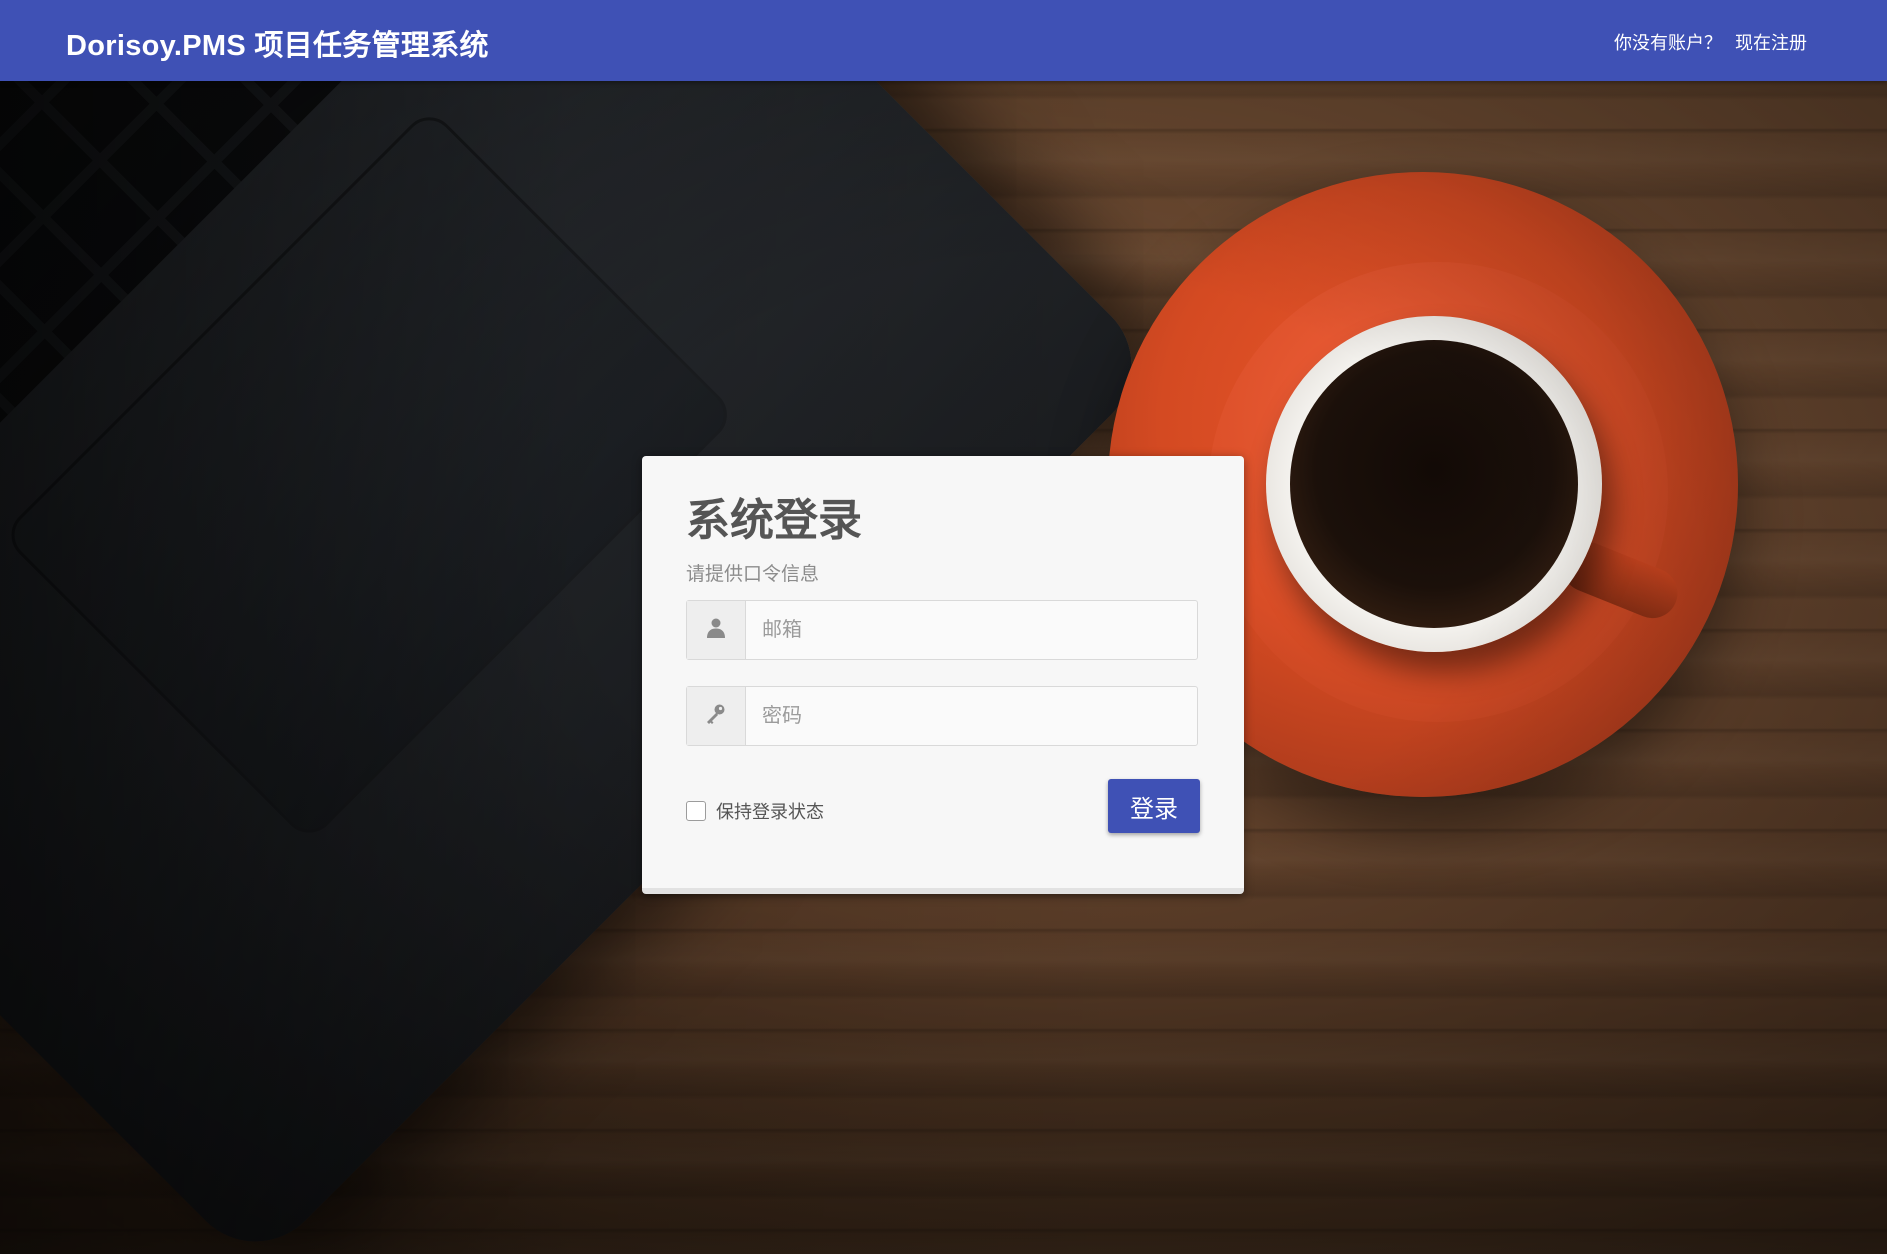 This screenshot has width=1887, height=1254. I want to click on user-icon, so click(716, 630).